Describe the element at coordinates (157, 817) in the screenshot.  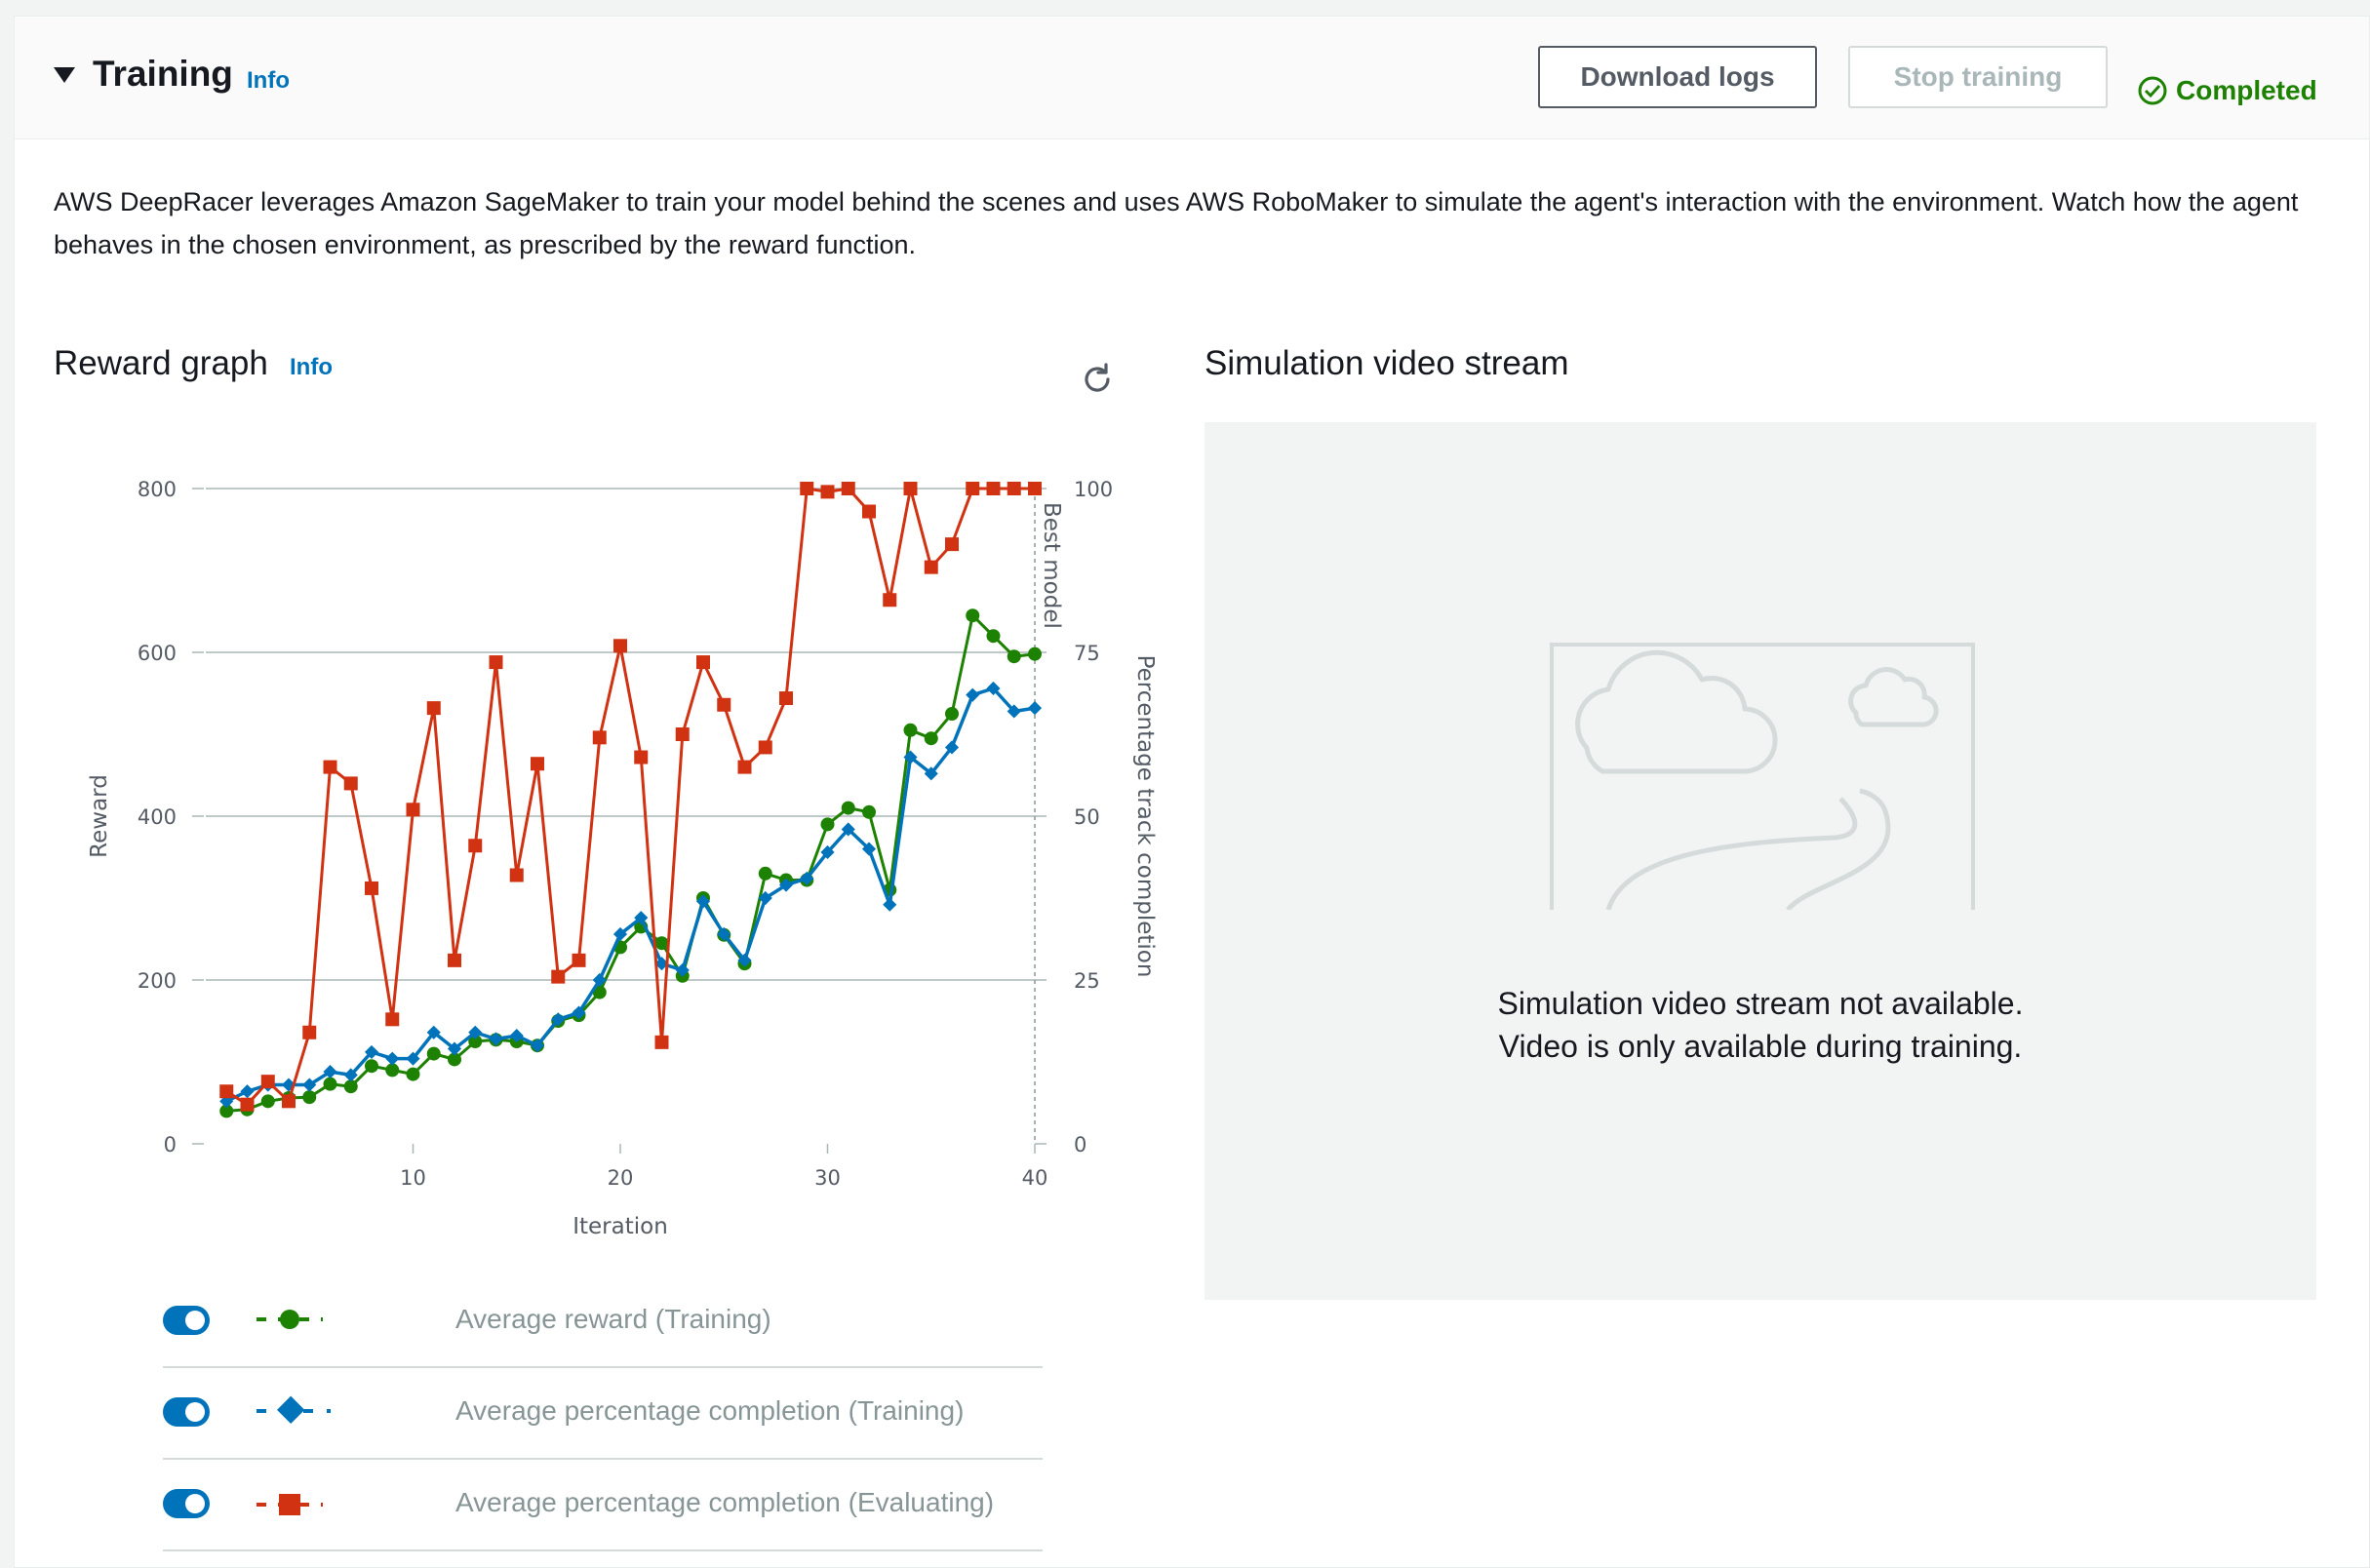
I see `y-tick-label: 400` at that location.